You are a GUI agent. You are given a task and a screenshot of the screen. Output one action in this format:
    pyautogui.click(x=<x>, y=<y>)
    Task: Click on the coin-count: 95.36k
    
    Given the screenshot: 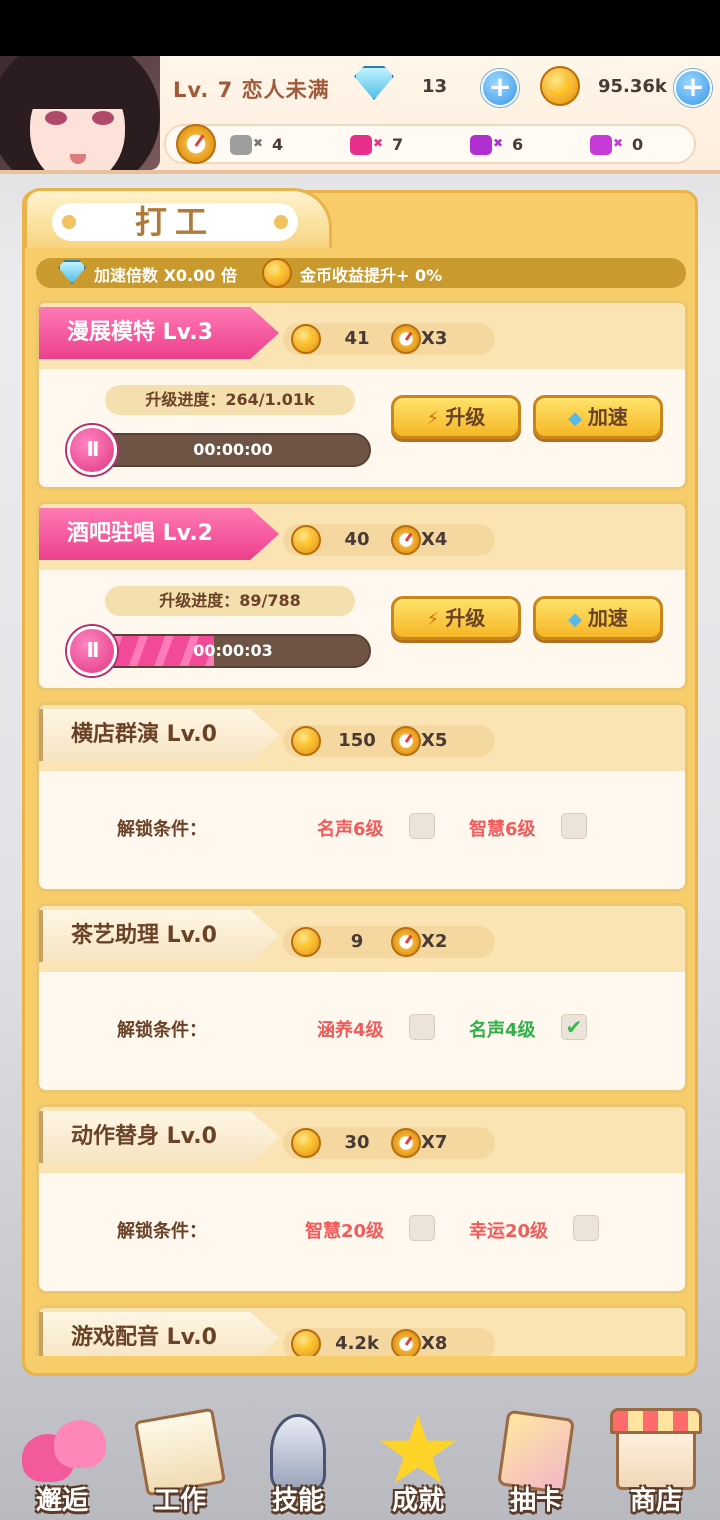 What is the action you would take?
    pyautogui.click(x=632, y=86)
    